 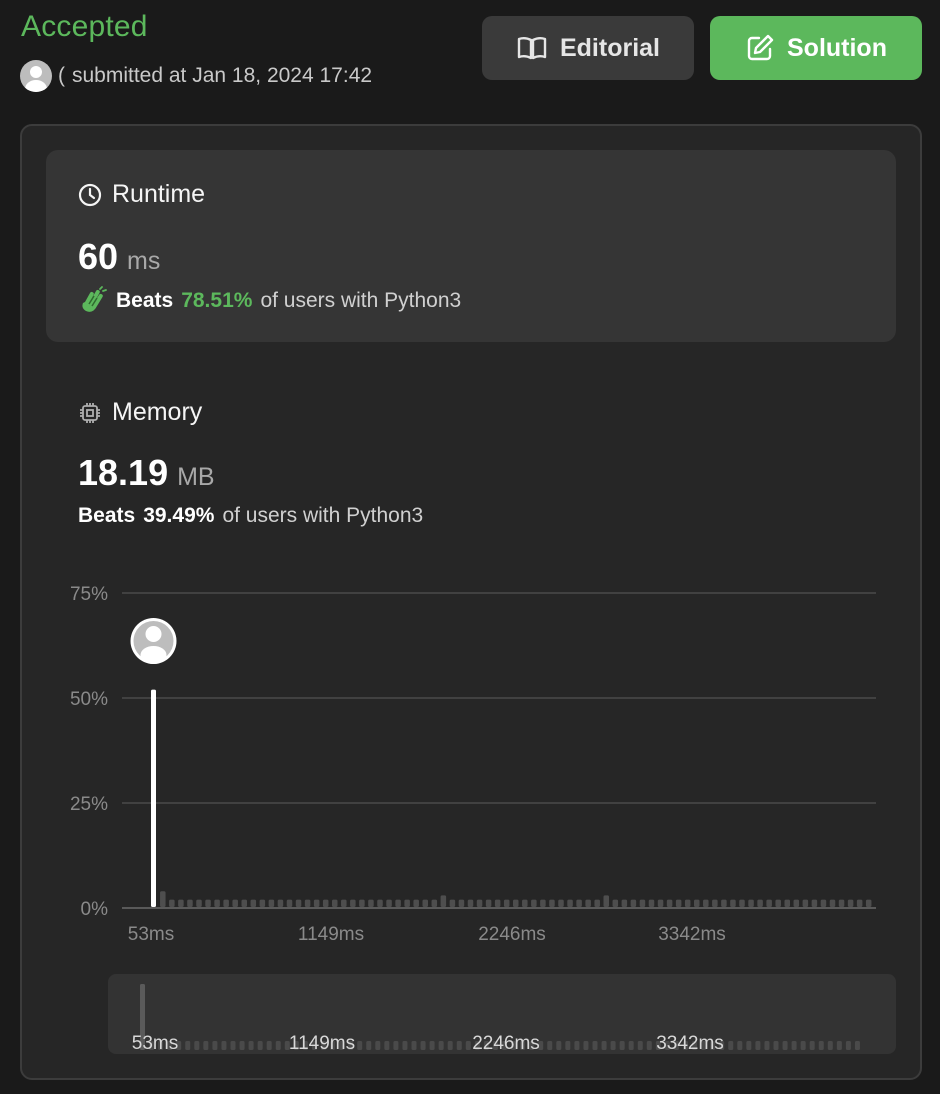 What do you see at coordinates (153, 634) in the screenshot?
I see `marker-avatar-head` at bounding box center [153, 634].